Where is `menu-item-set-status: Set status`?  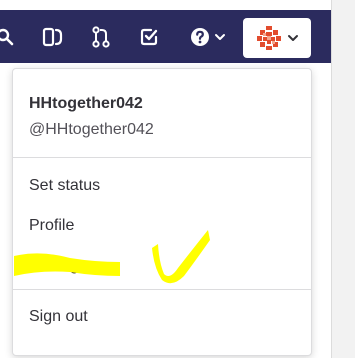 menu-item-set-status: Set status is located at coordinates (64, 186).